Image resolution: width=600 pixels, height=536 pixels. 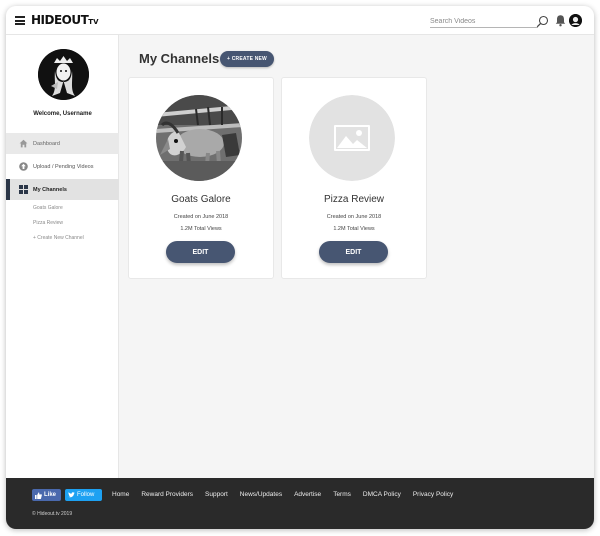 What do you see at coordinates (48, 208) in the screenshot?
I see `sidebar-subitem-goats-galore: Goats Galore` at bounding box center [48, 208].